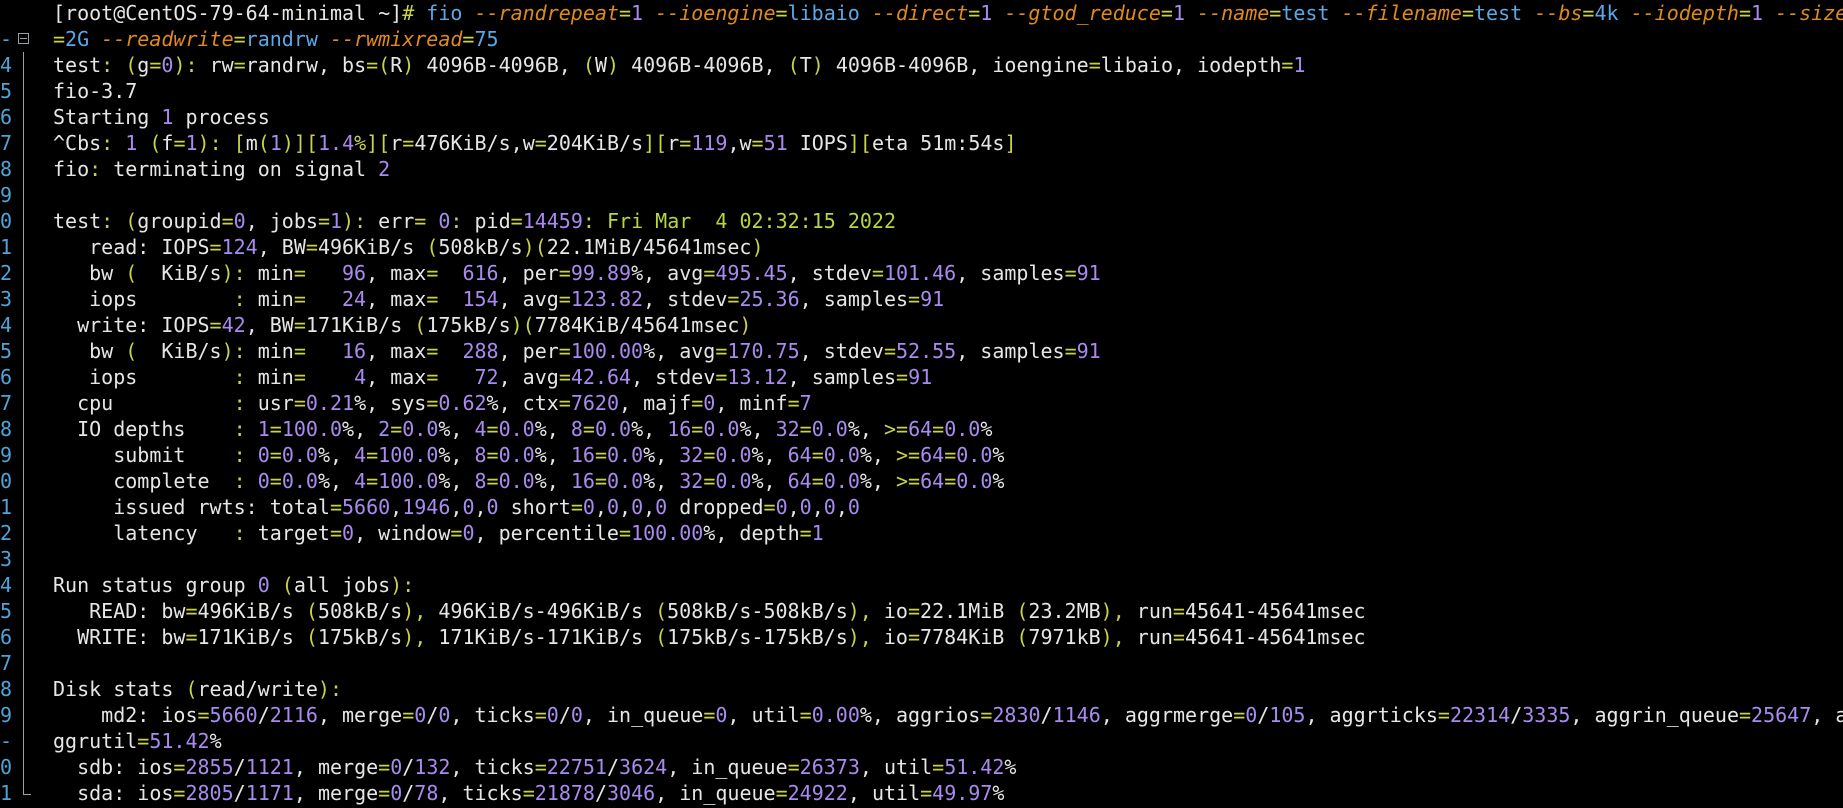 Image resolution: width=1843 pixels, height=808 pixels. I want to click on text-segment: 13.12, so click(757, 377).